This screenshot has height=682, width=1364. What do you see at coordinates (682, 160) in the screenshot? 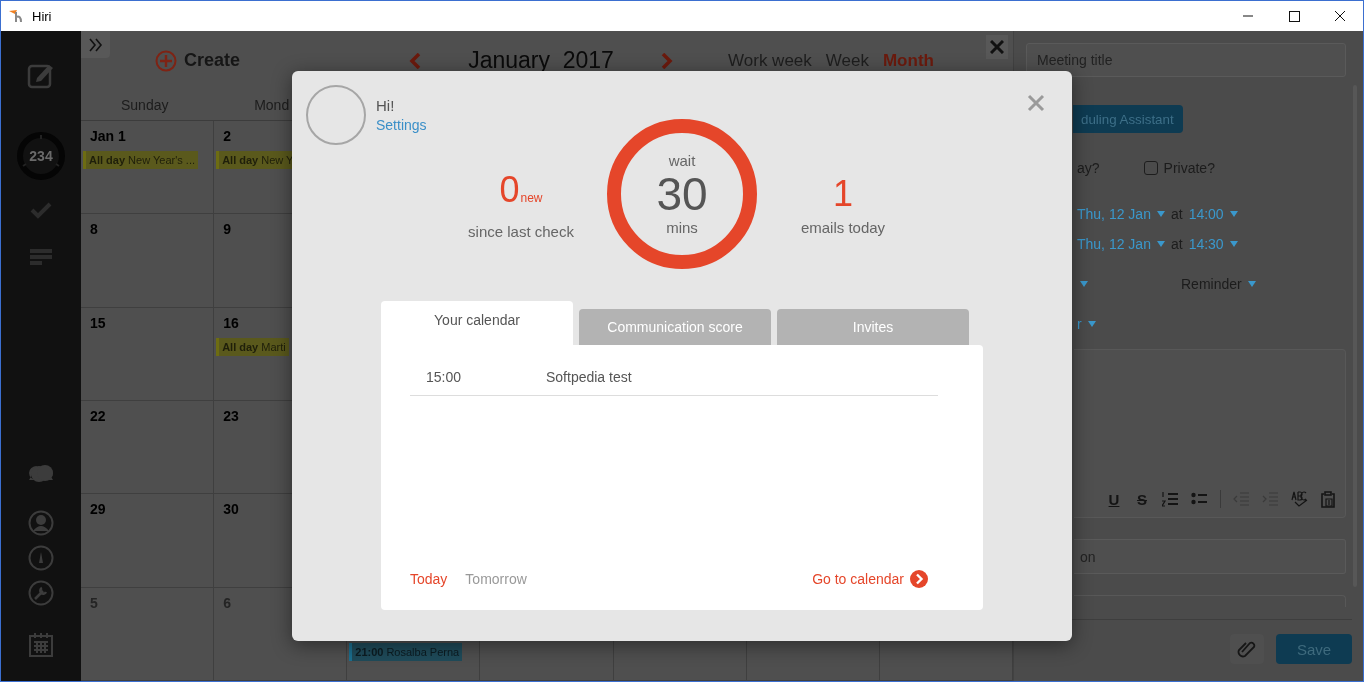
I see `timer-label: wait` at bounding box center [682, 160].